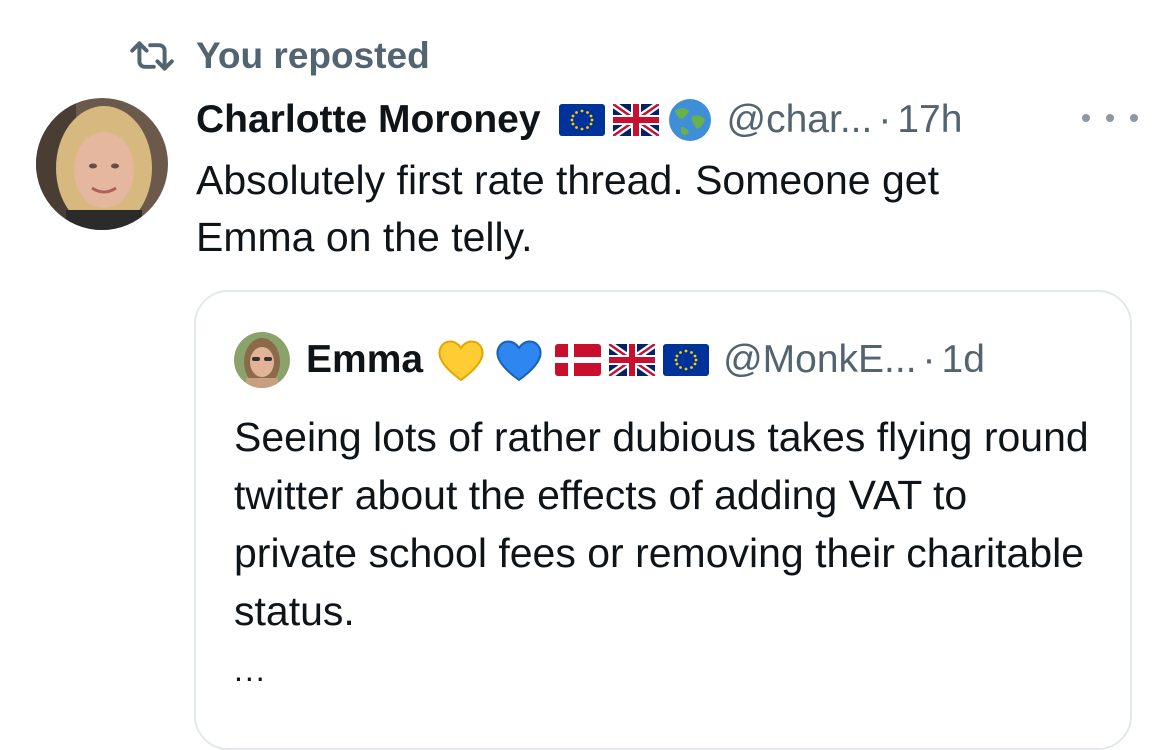  What do you see at coordinates (368, 120) in the screenshot?
I see `author-name: Charlotte Moroney` at bounding box center [368, 120].